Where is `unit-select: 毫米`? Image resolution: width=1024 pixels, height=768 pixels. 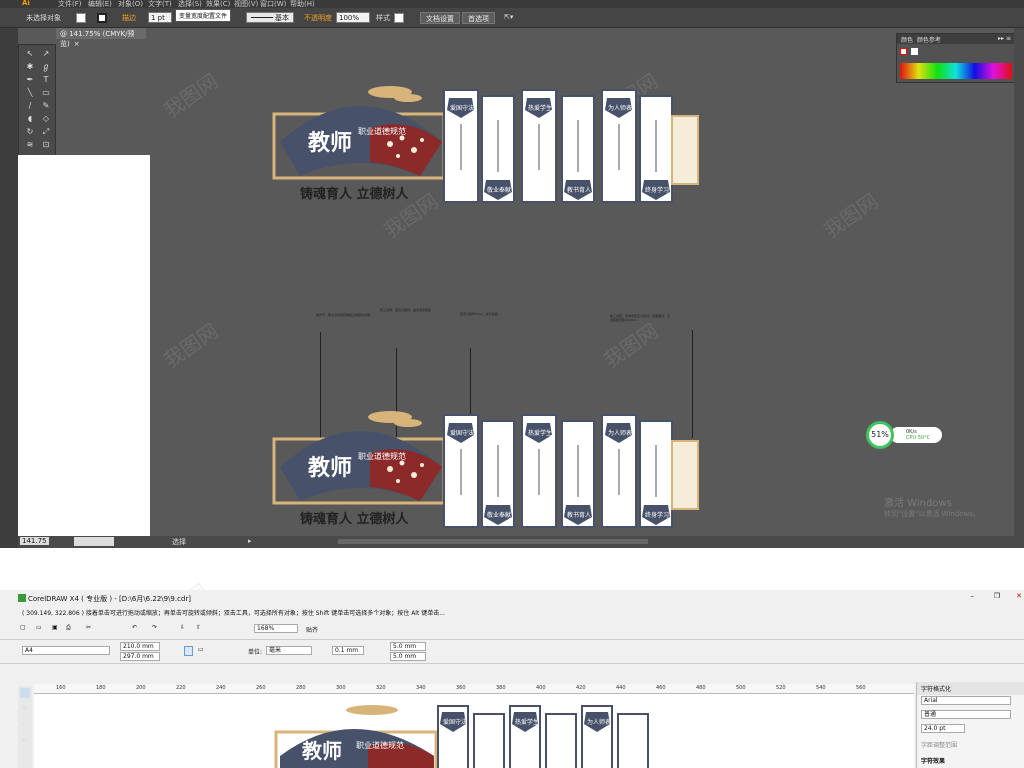 unit-select: 毫米 is located at coordinates (289, 650).